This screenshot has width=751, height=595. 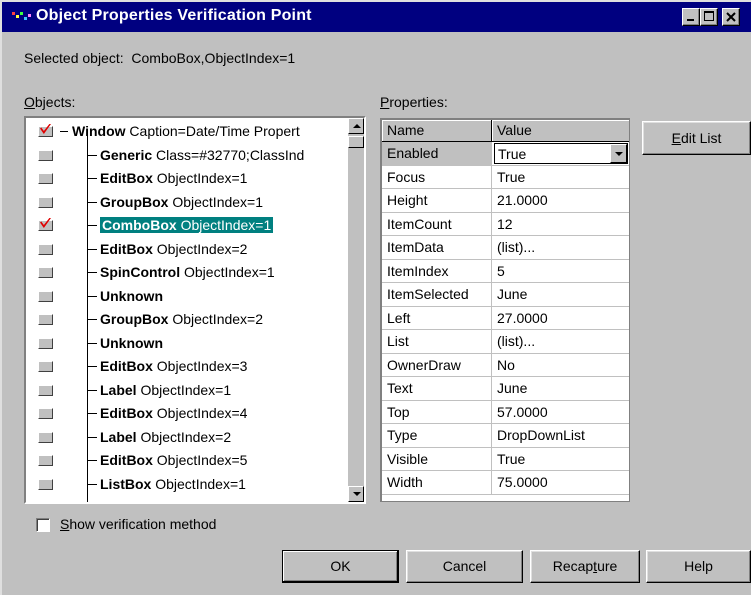 I want to click on tree-item: EditBox ObjectIndex=4, so click(x=186, y=413).